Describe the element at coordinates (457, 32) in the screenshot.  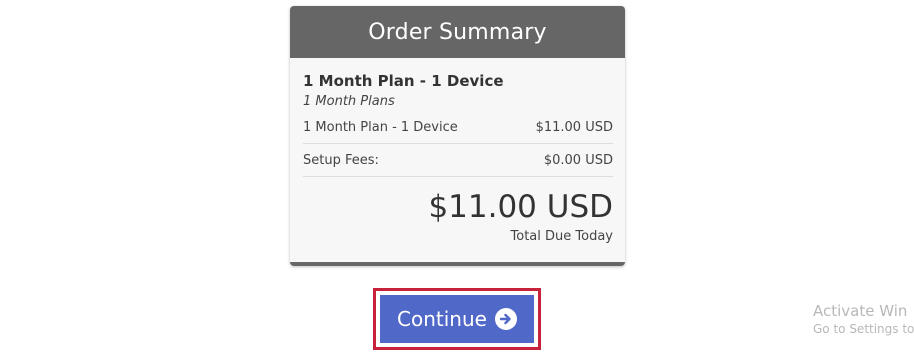
I see `order-summary-title: Order Summary` at that location.